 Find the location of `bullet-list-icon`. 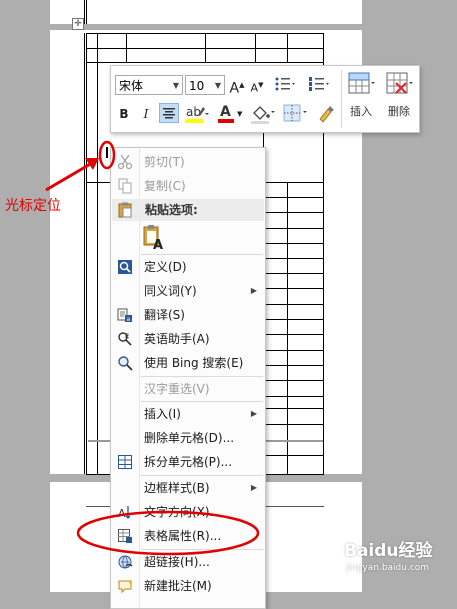

bullet-list-icon is located at coordinates (285, 84).